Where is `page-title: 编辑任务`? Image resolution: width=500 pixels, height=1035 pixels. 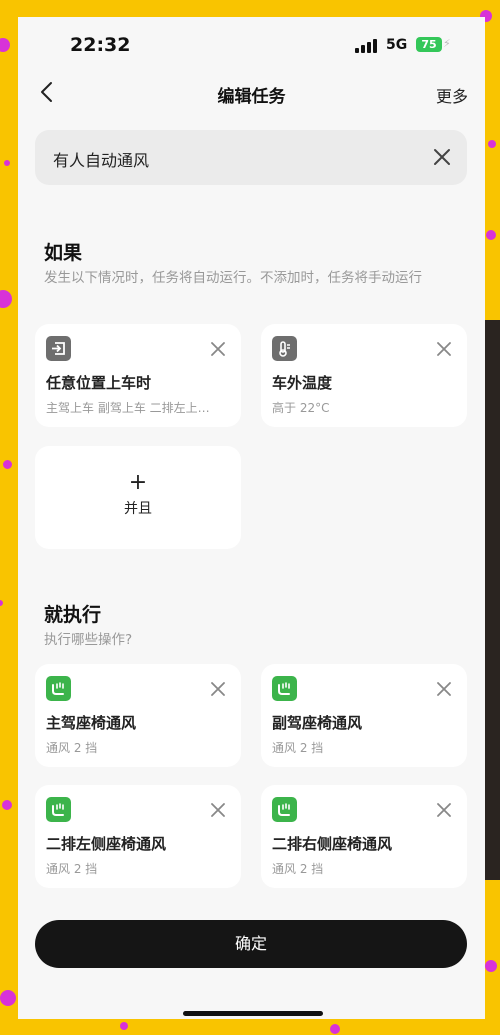 page-title: 编辑任务 is located at coordinates (251, 97).